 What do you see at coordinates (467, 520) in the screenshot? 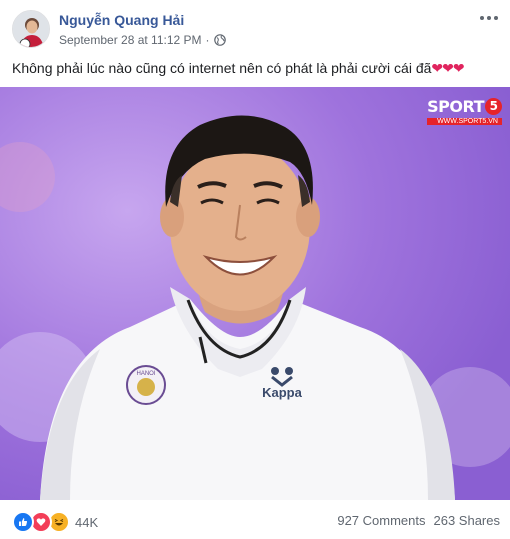
I see `shares-count: 263 Shares` at bounding box center [467, 520].